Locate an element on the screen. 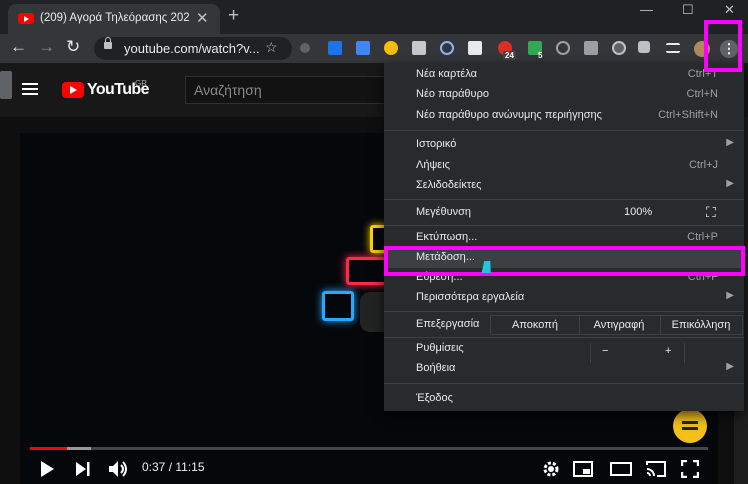  neon-blue-block is located at coordinates (338, 306).